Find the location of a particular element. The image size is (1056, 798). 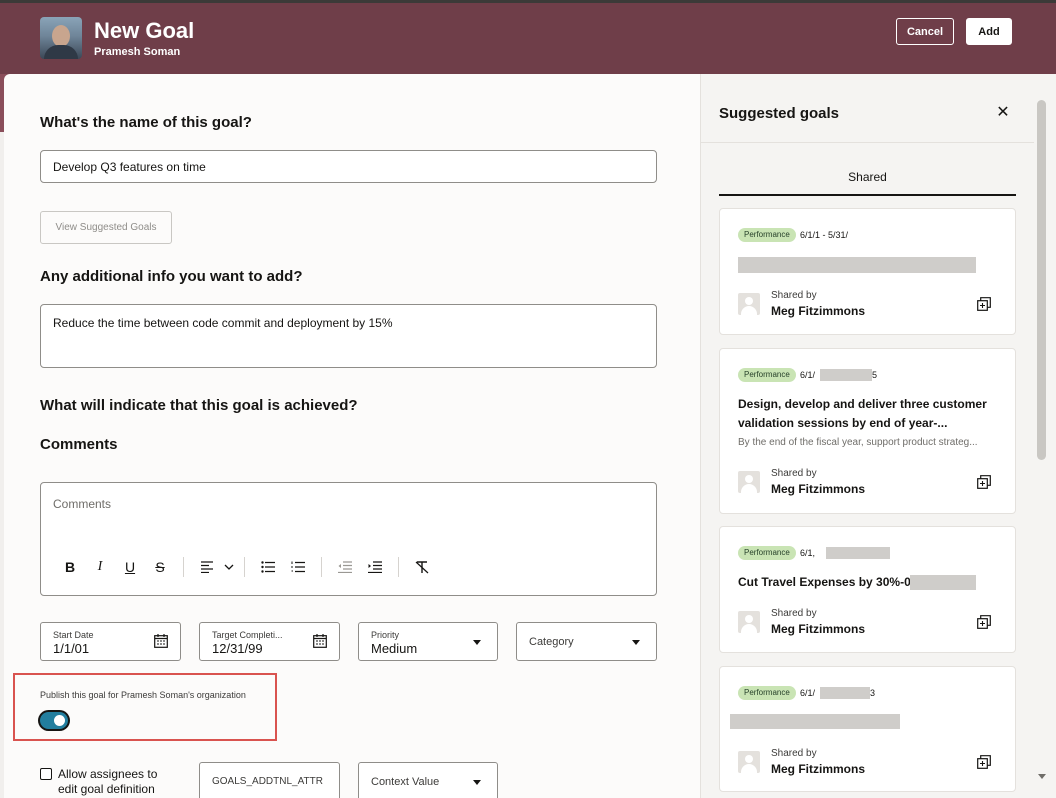

comments-placeholder: Comments is located at coordinates (82, 504).